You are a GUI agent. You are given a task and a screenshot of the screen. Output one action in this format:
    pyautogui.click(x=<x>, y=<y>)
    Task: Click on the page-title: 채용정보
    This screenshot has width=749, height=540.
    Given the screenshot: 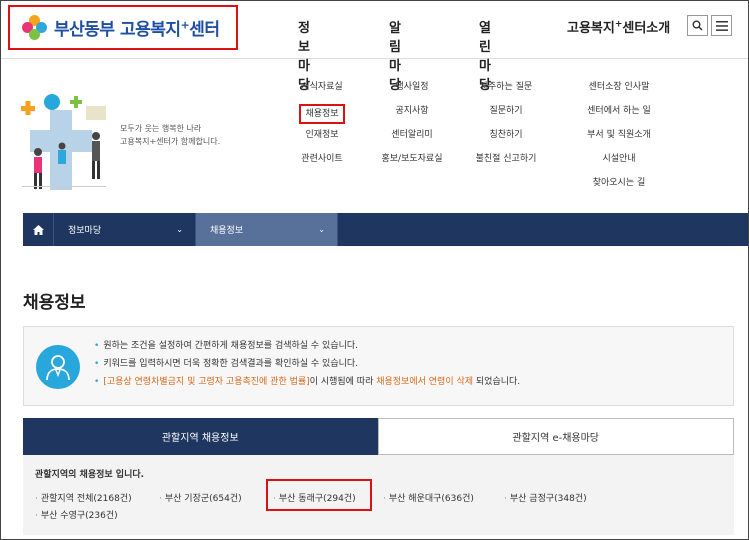 What is the action you would take?
    pyautogui.click(x=54, y=303)
    